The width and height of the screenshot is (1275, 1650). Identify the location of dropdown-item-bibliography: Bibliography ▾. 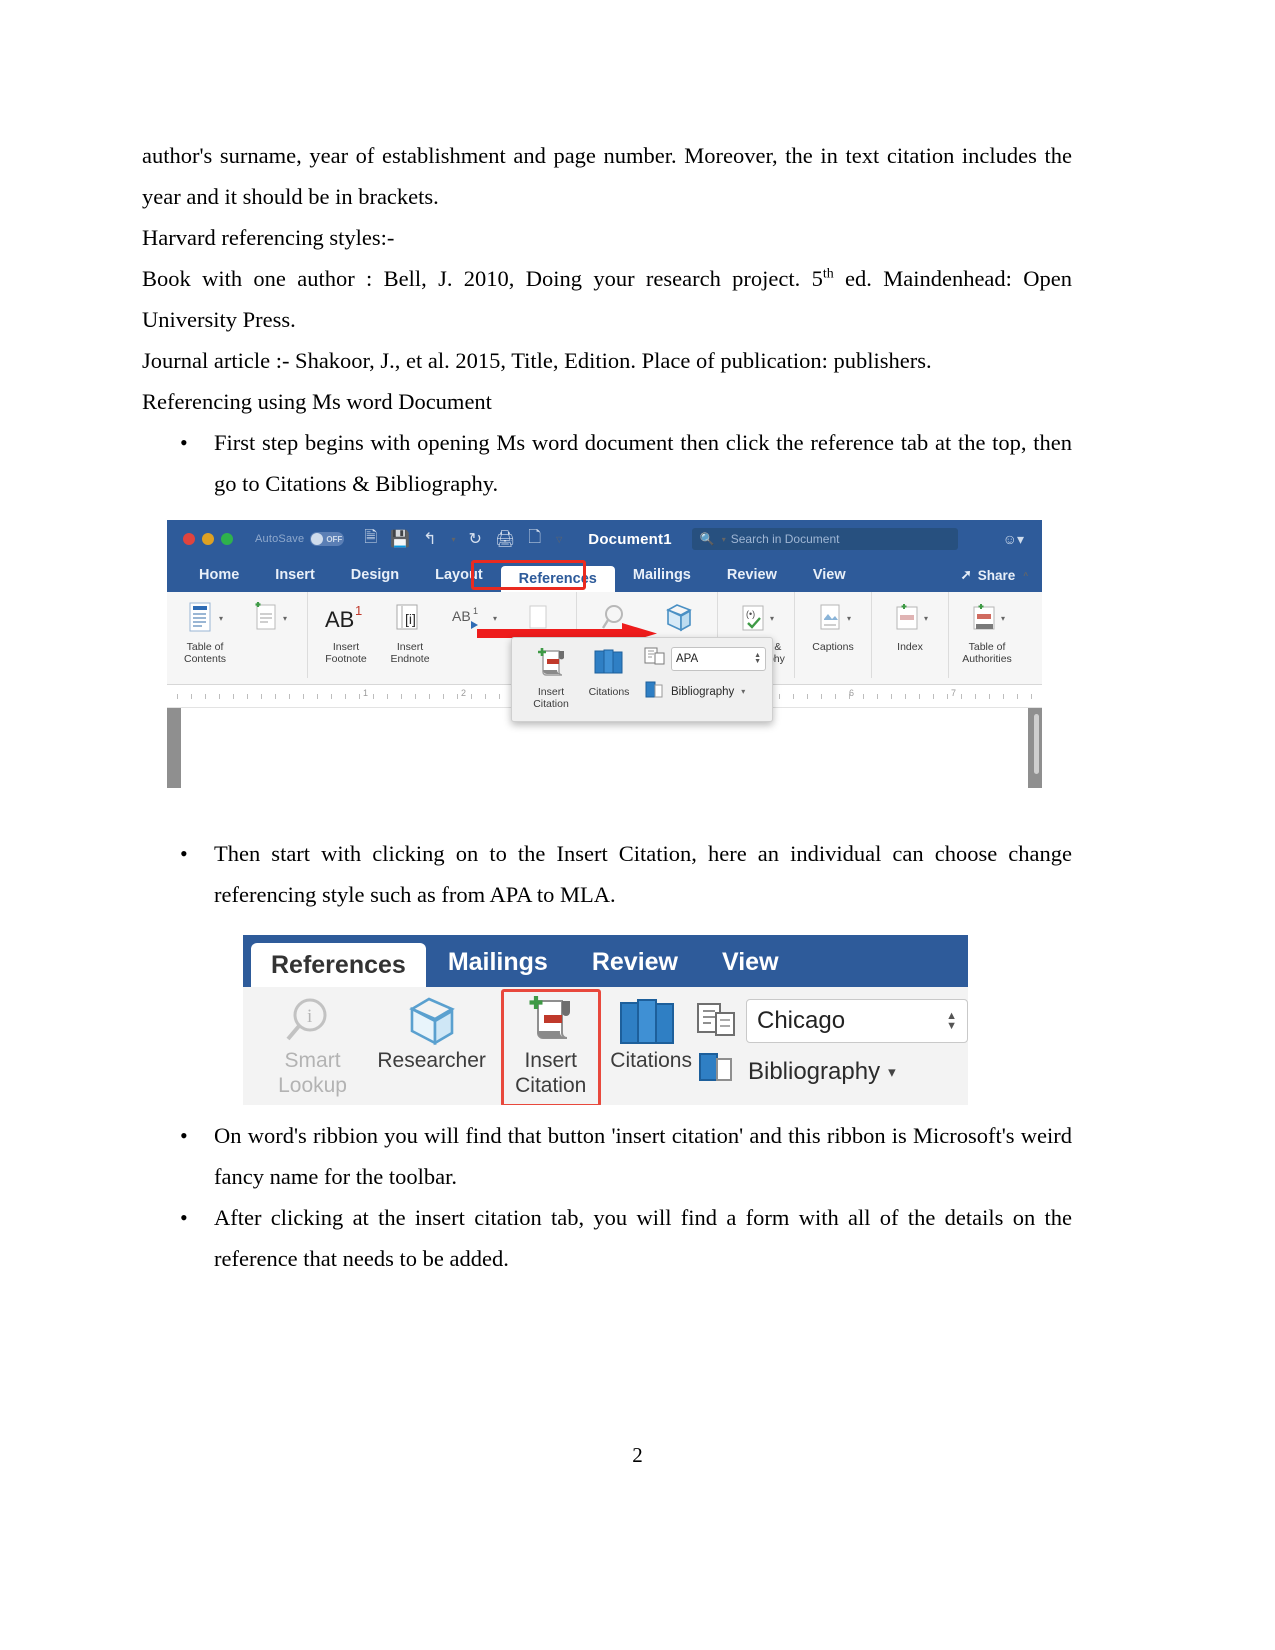
(705, 691).